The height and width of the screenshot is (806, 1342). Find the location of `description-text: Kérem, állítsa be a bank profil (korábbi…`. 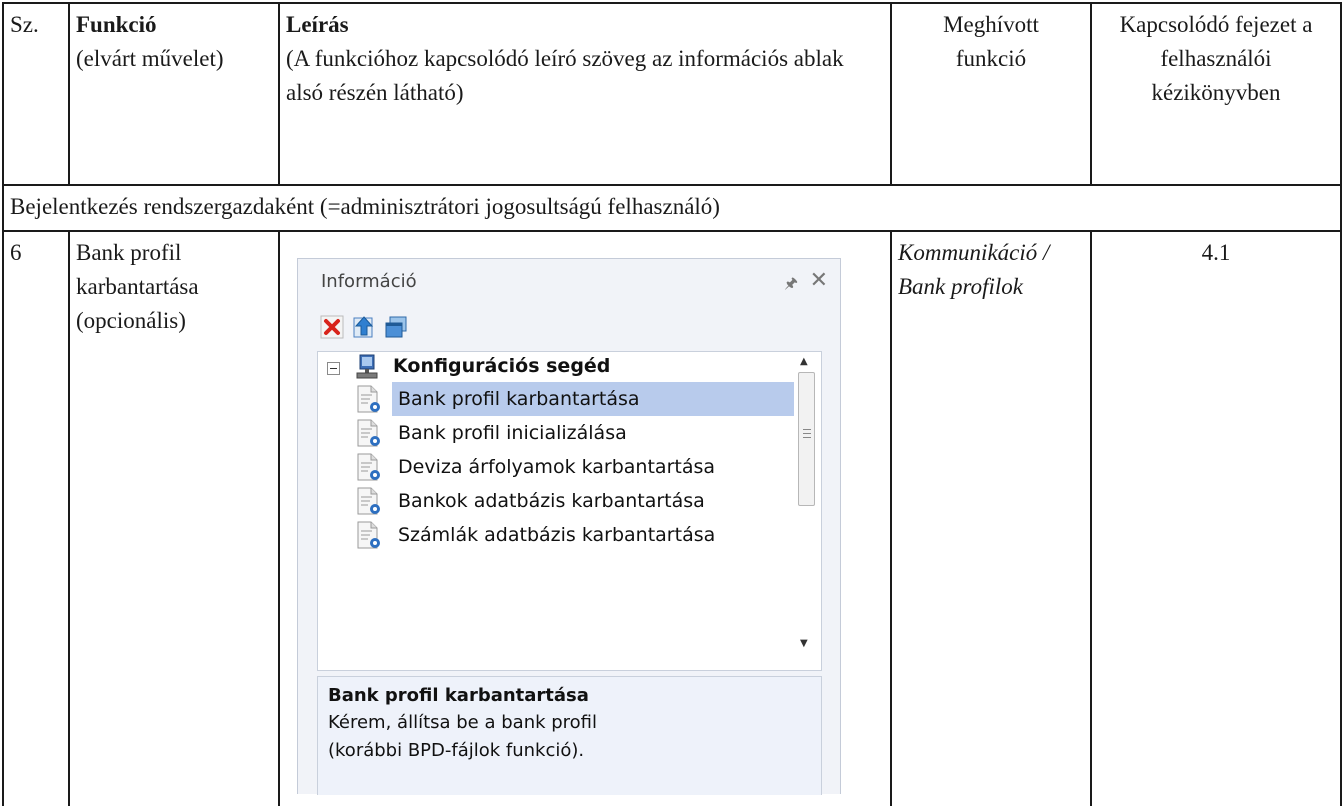

description-text: Kérem, állítsa be a bank profil (korábbi… is located at coordinates (463, 736).